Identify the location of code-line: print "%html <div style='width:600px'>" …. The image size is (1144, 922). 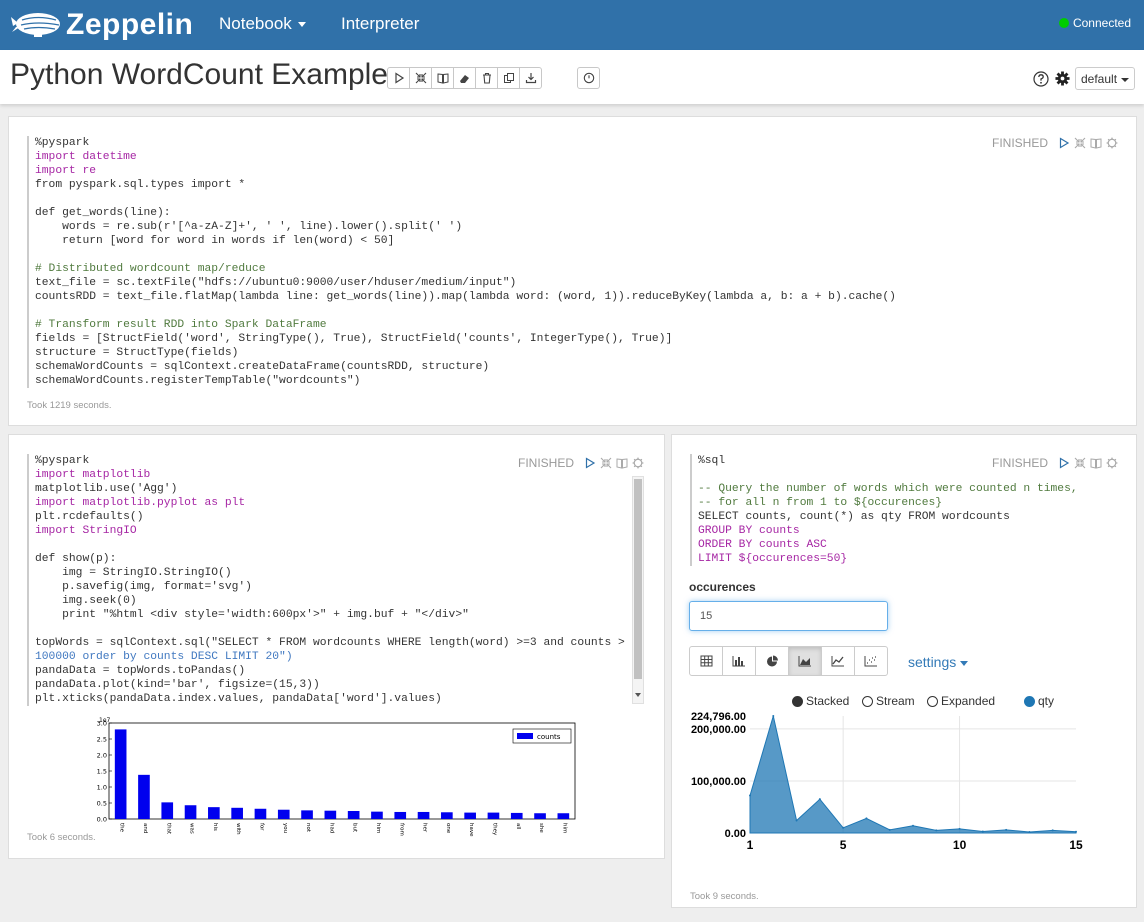
(252, 615).